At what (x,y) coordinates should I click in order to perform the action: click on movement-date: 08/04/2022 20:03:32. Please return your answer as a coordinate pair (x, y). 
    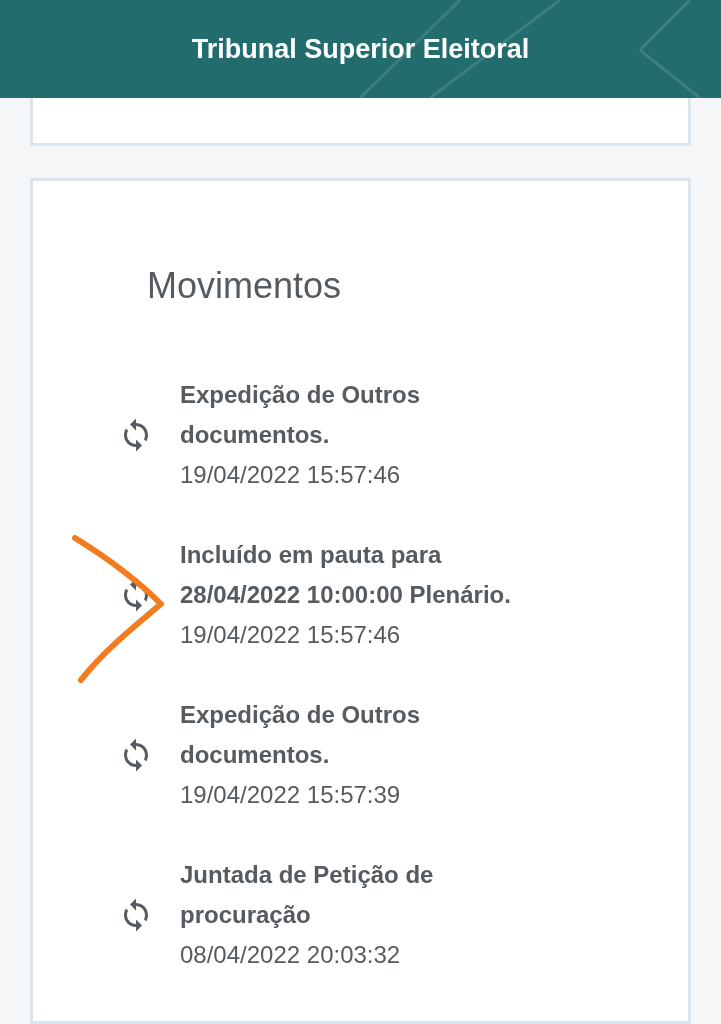
    Looking at the image, I should click on (291, 955).